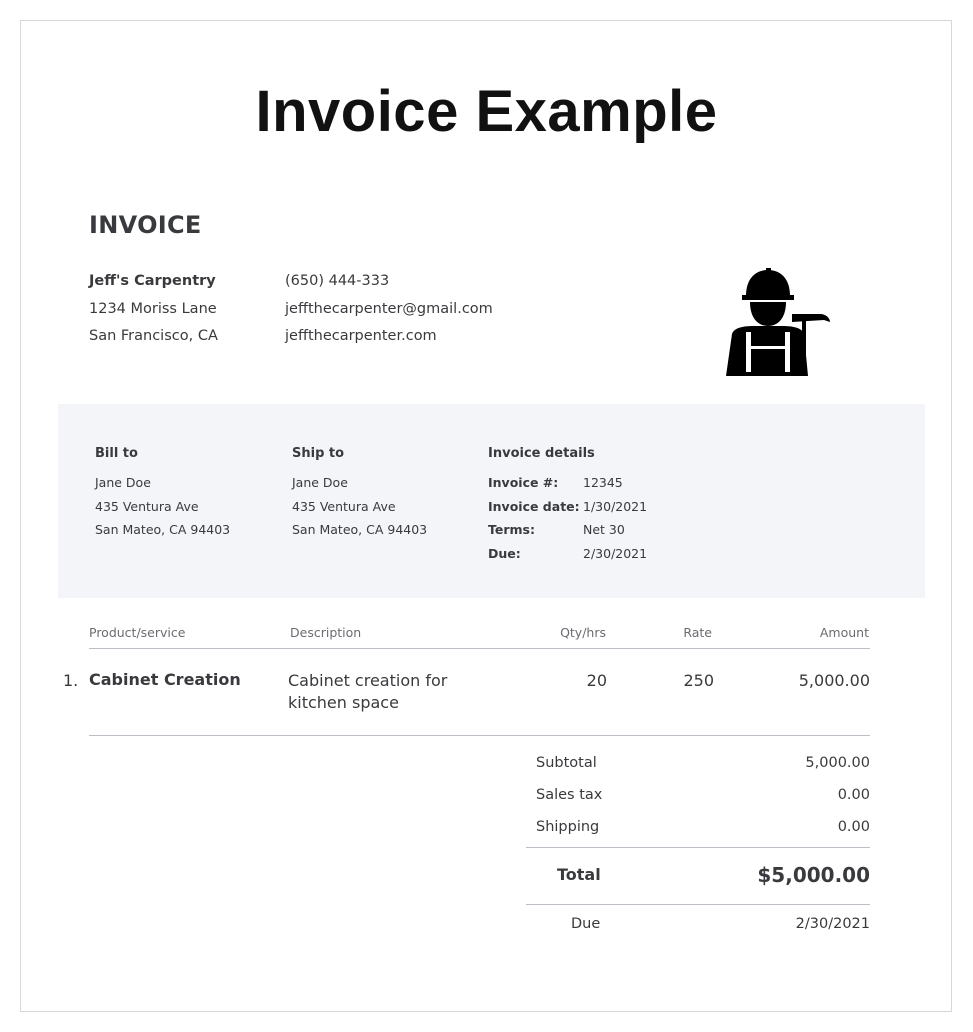 The height and width of the screenshot is (1032, 973). What do you see at coordinates (566, 763) in the screenshot?
I see `subtotal-label: Subtotal` at bounding box center [566, 763].